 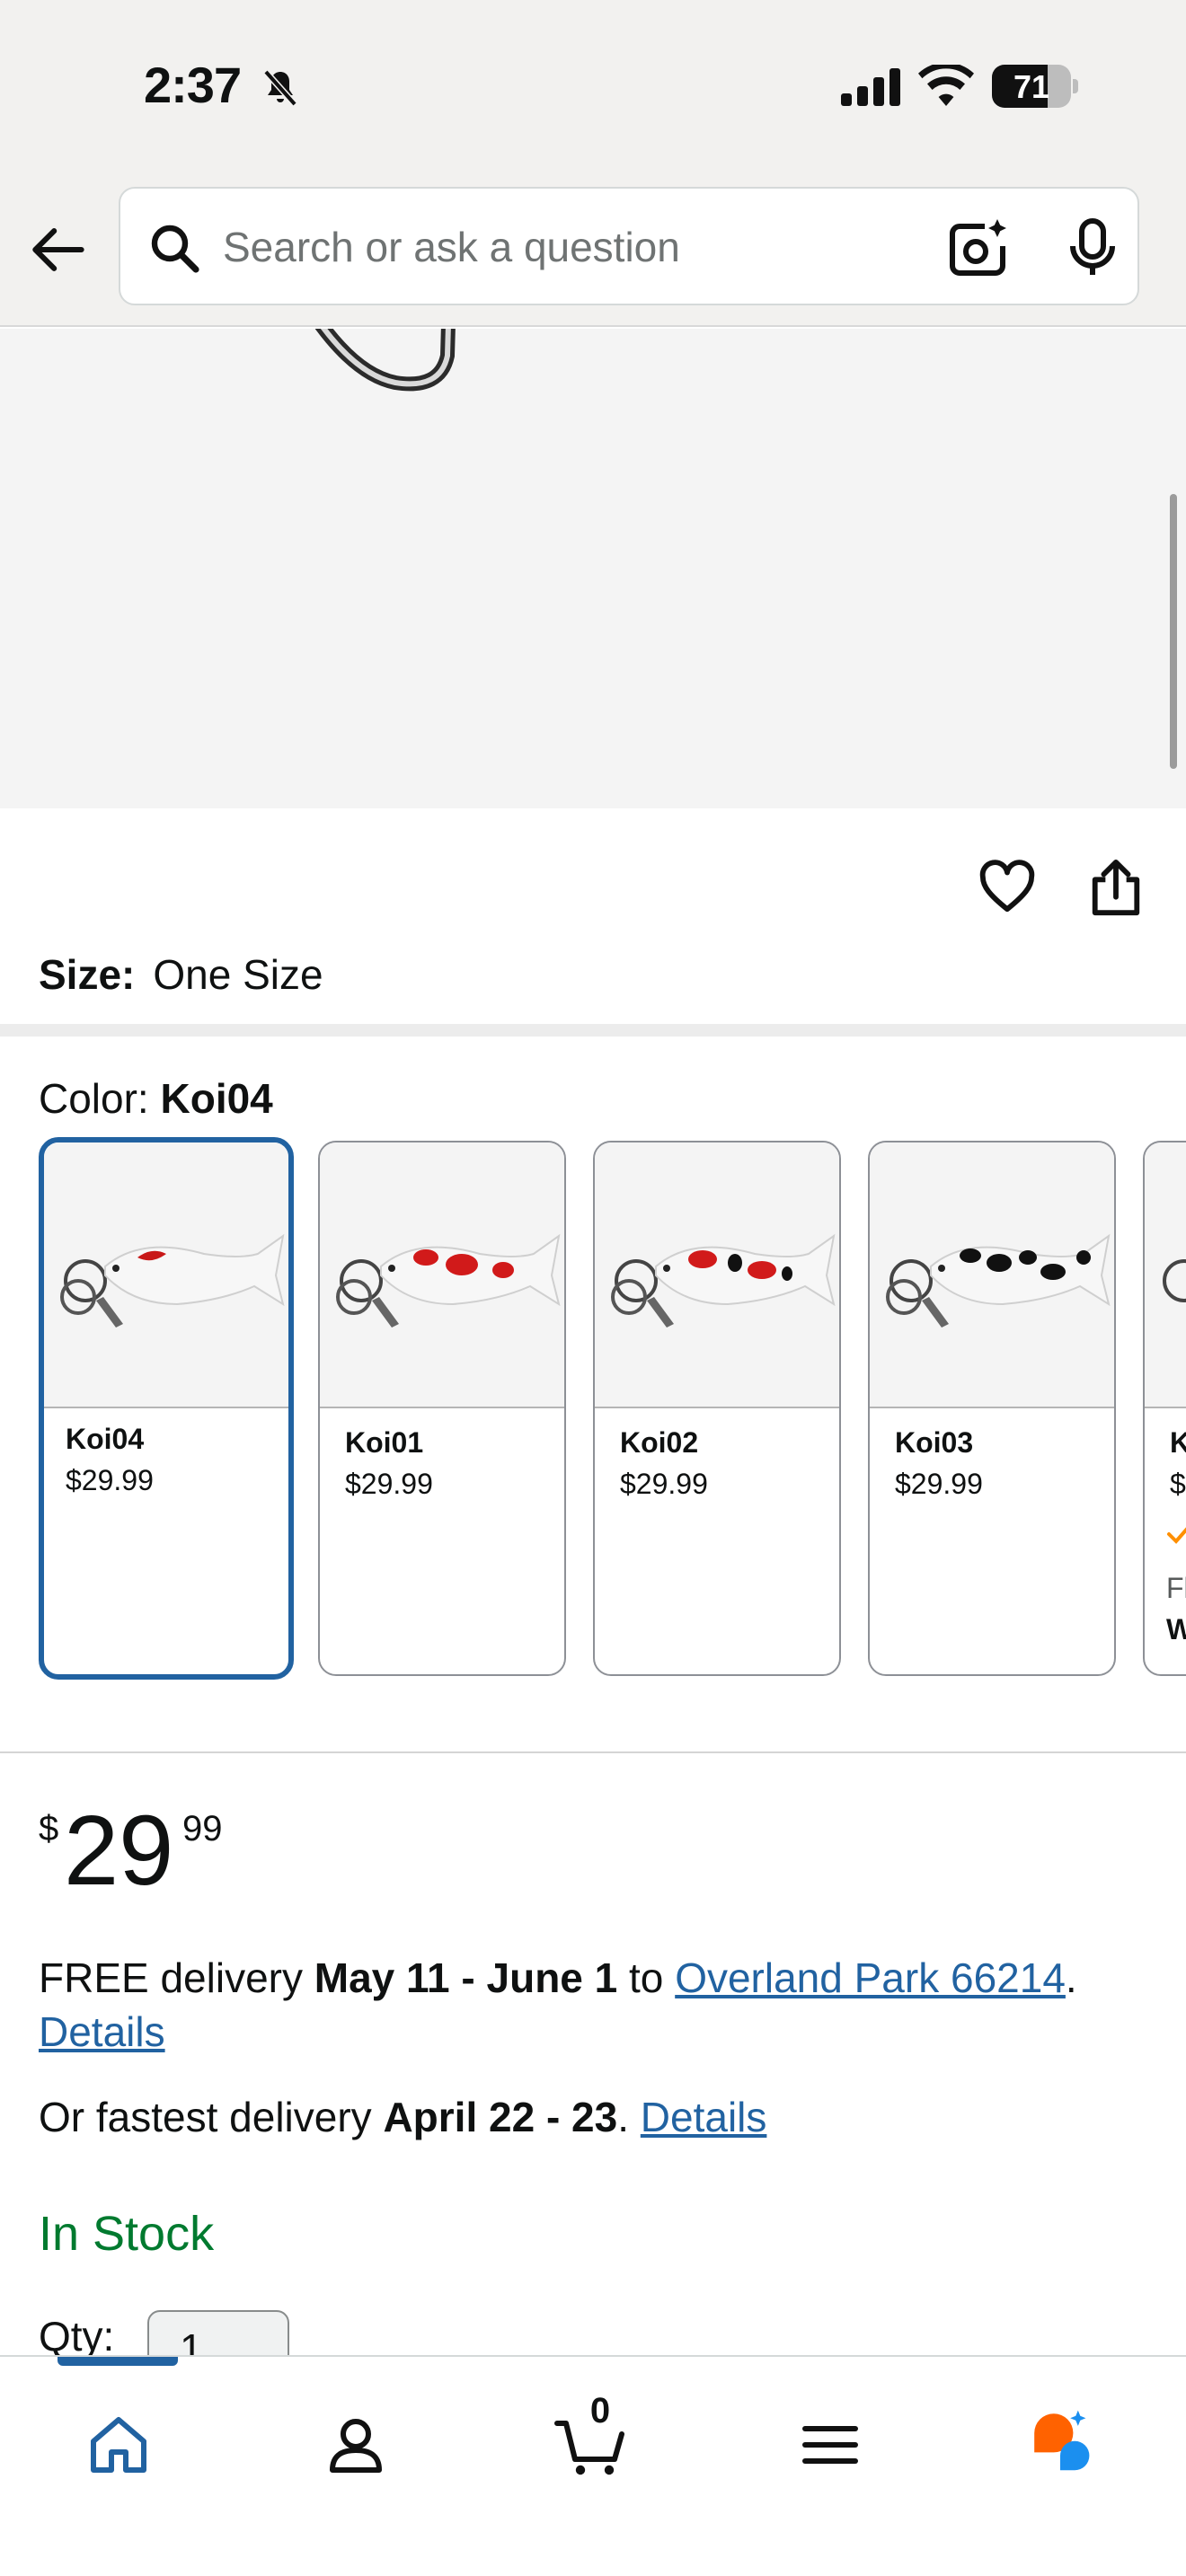 What do you see at coordinates (119, 1850) in the screenshot?
I see `price-whole: 29` at bounding box center [119, 1850].